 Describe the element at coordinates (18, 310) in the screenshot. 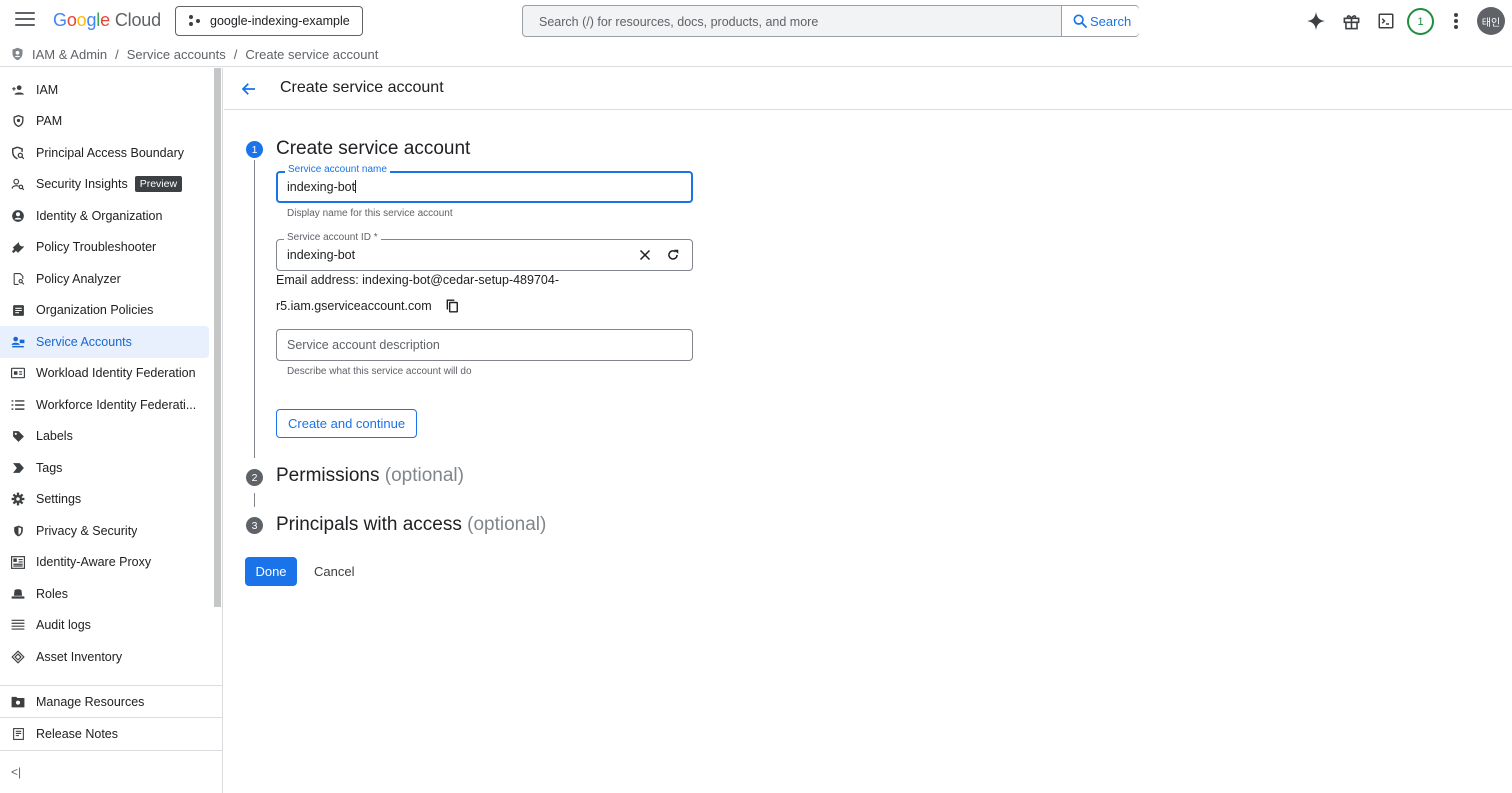

I see `article-icon` at that location.